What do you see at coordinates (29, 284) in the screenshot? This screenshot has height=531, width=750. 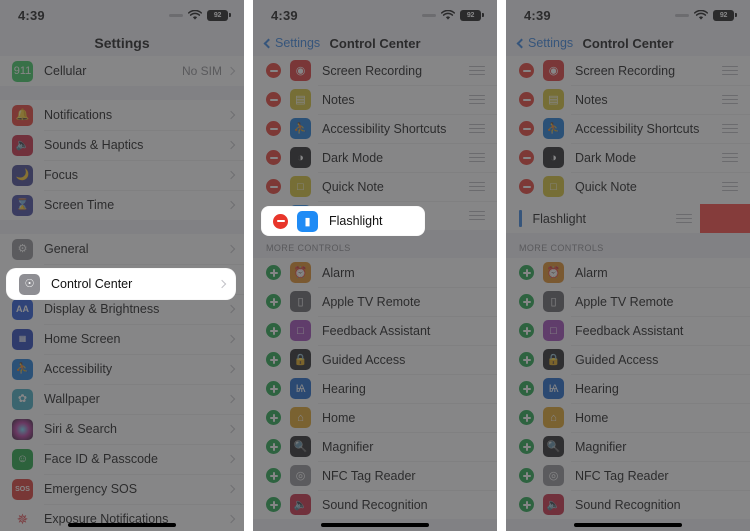 I see `control-center-icon: ☉` at bounding box center [29, 284].